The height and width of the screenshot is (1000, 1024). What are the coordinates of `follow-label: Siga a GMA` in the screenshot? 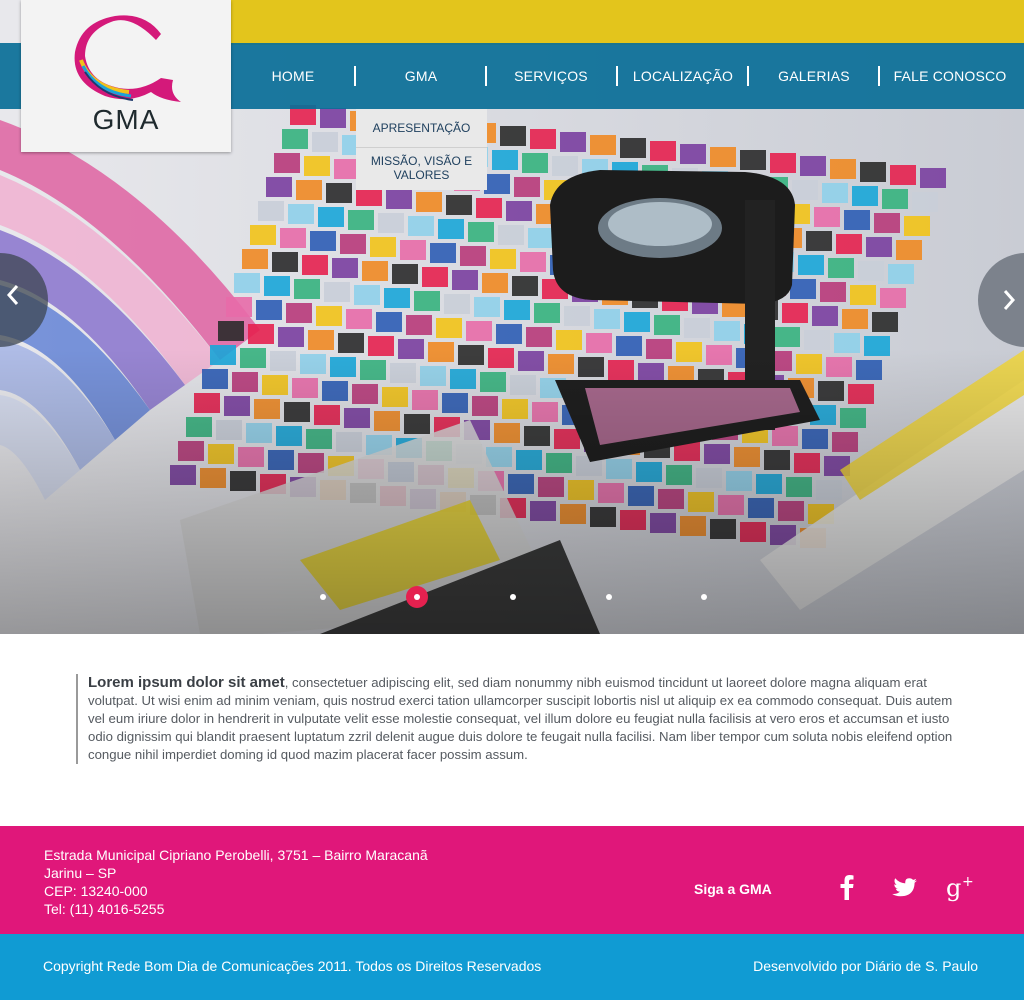 It's located at (733, 889).